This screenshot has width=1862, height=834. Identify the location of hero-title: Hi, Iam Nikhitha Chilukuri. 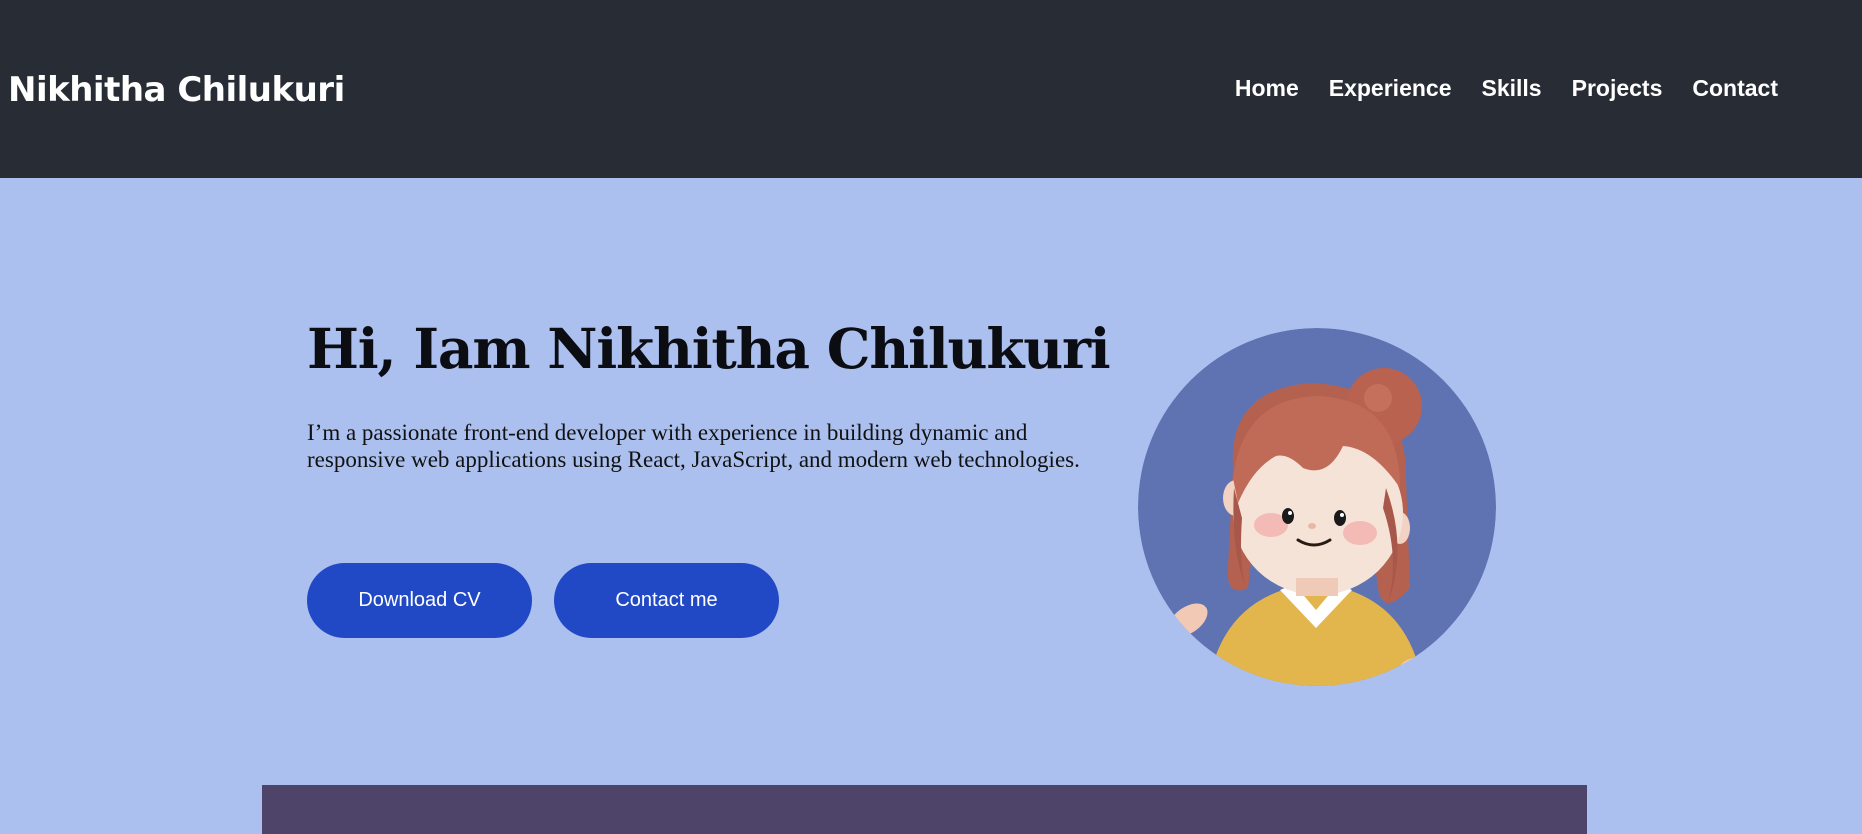
(709, 348).